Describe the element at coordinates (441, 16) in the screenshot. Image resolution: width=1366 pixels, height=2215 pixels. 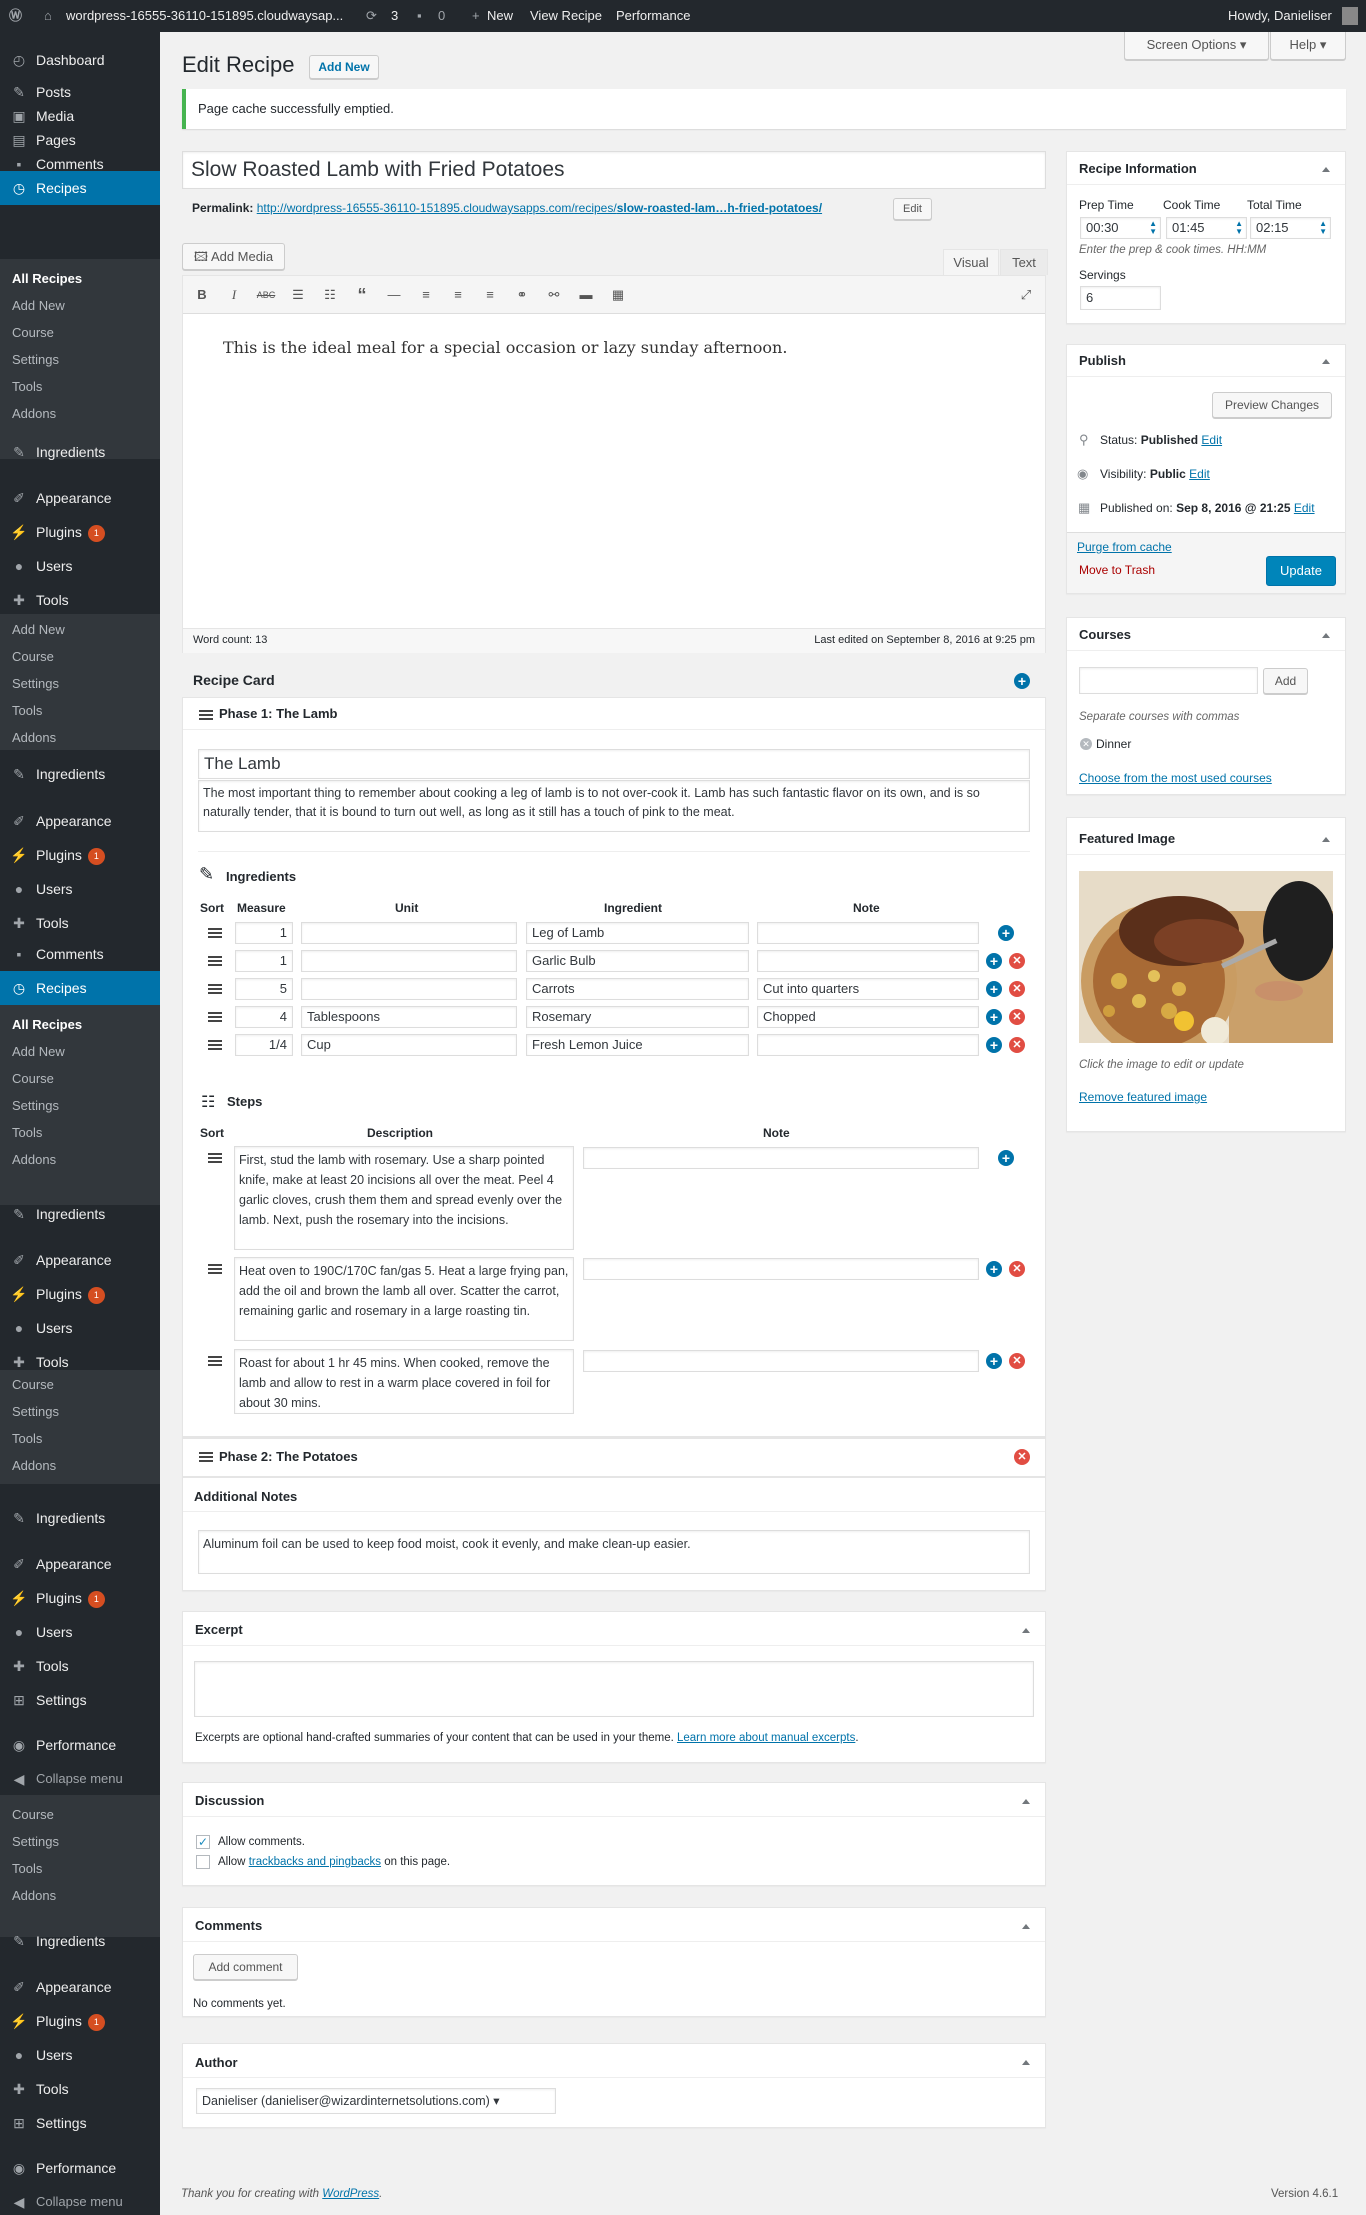
I see `comments-count: 0` at that location.